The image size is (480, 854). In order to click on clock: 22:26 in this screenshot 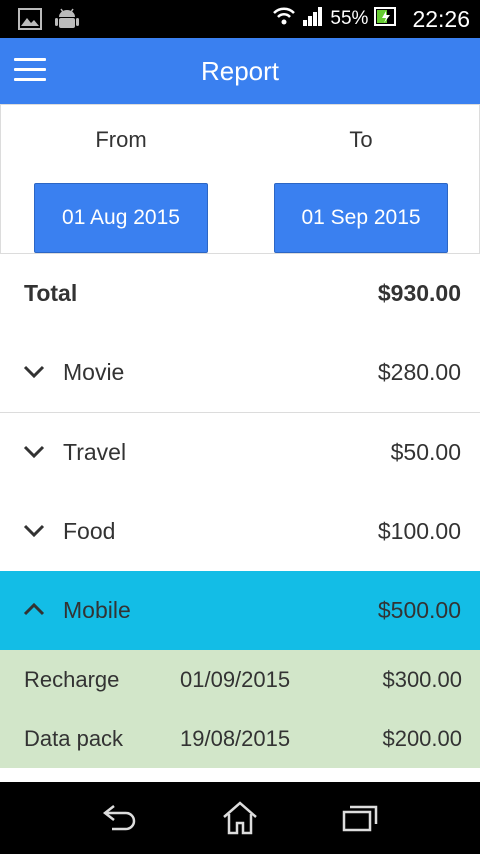, I will do `click(441, 18)`.